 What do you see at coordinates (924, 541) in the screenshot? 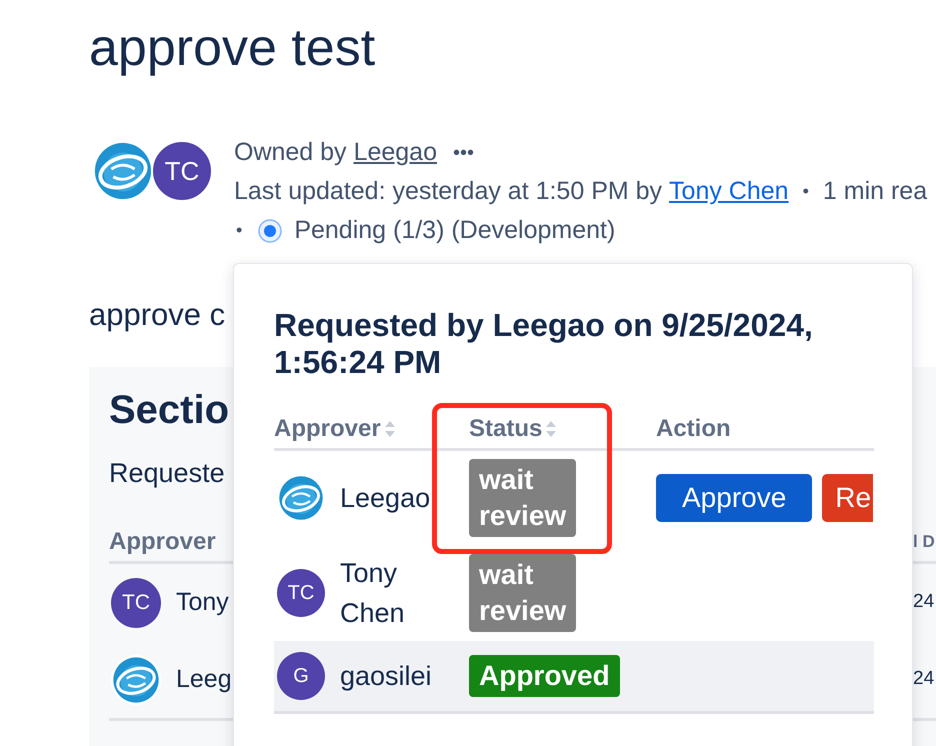
I see `column-header: l D` at bounding box center [924, 541].